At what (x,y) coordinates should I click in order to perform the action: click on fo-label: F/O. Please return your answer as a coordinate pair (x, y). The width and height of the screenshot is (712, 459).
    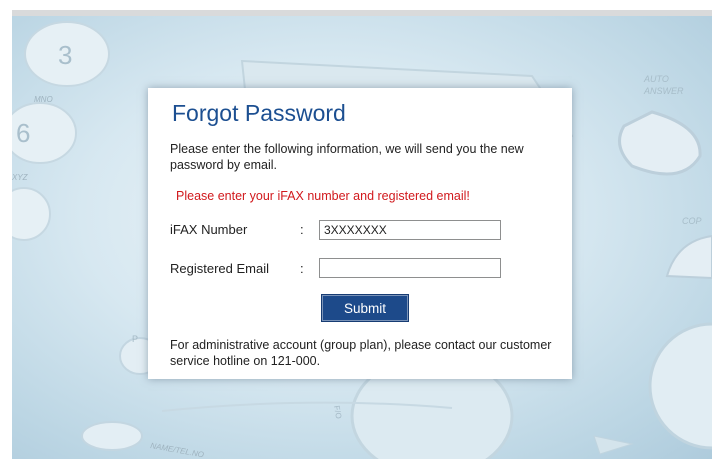
    Looking at the image, I should click on (337, 412).